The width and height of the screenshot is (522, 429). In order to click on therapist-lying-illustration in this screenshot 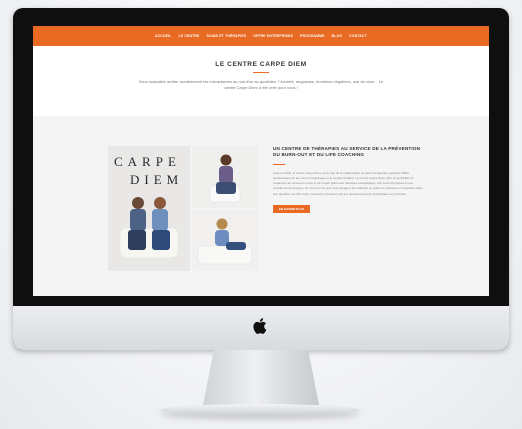, I will do `click(225, 241)`.